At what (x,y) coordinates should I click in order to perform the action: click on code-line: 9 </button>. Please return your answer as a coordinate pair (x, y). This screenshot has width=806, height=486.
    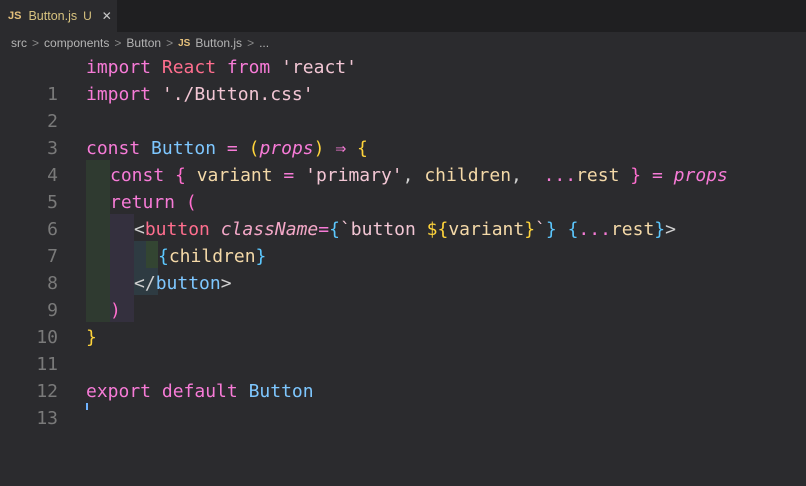
    Looking at the image, I should click on (403, 295).